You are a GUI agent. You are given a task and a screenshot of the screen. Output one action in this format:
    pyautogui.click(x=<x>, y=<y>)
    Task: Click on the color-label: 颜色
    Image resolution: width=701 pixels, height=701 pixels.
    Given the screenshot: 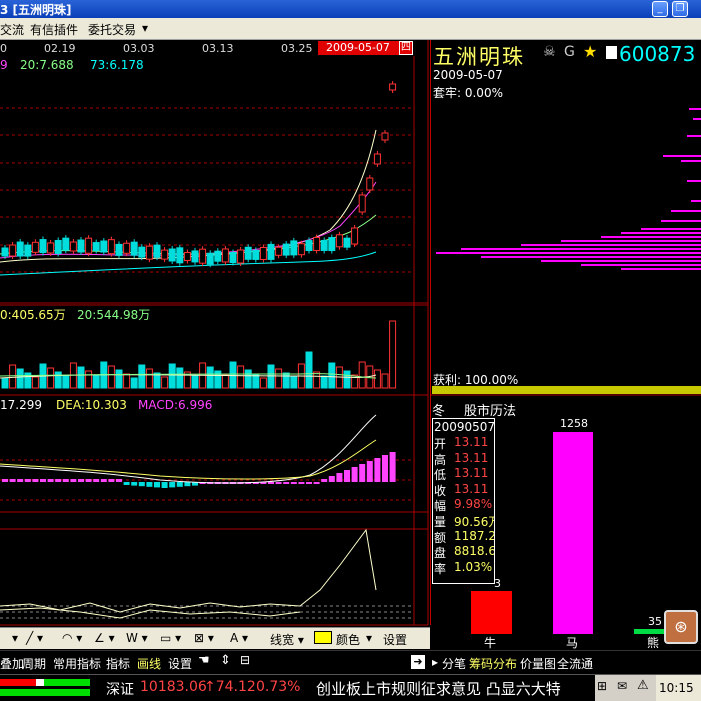 What is the action you would take?
    pyautogui.click(x=348, y=639)
    